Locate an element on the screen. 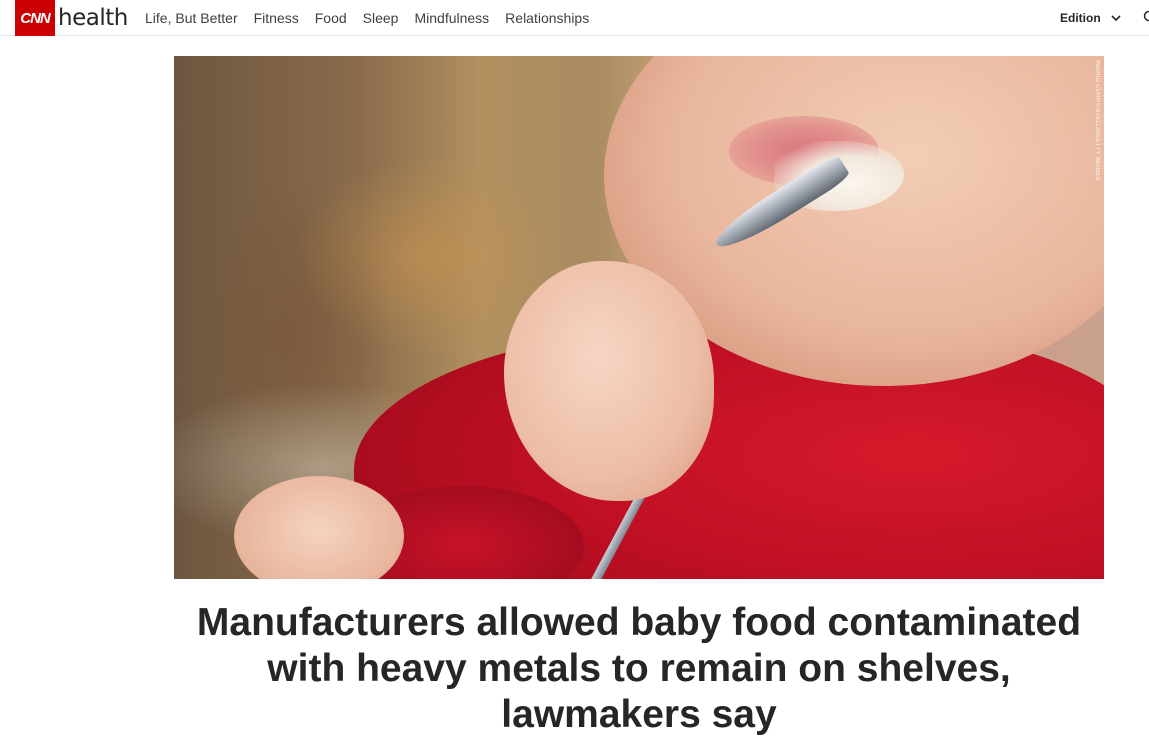 This screenshot has width=1149, height=755. nav-item-fitness: Fitness is located at coordinates (276, 18).